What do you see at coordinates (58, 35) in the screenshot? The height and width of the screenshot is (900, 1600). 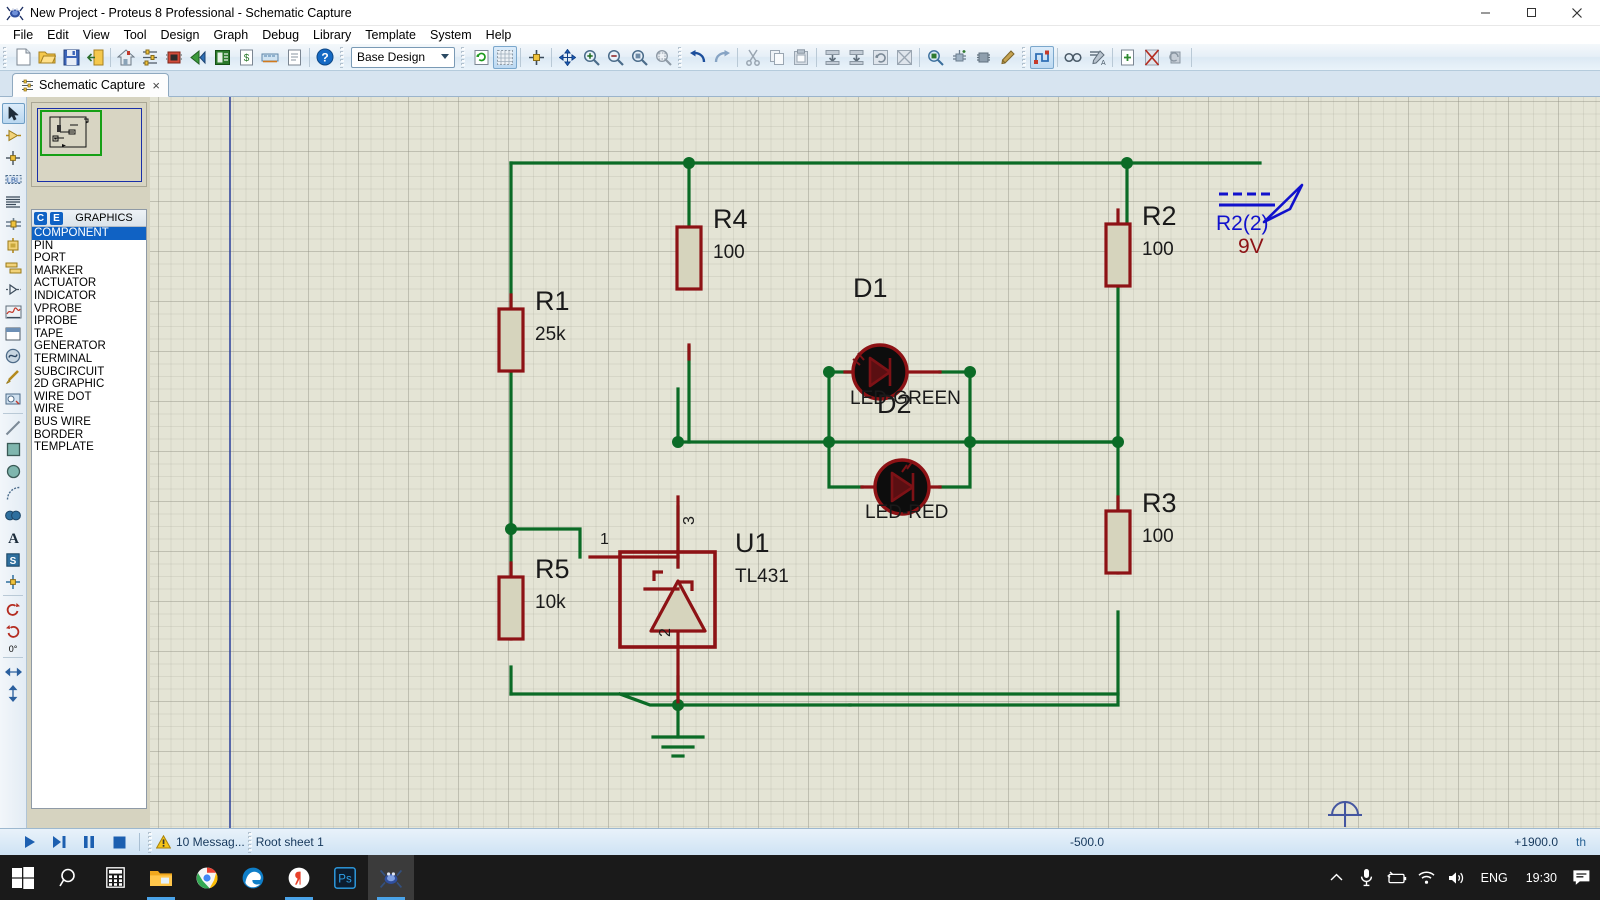 I see `menu-edit: Edit` at bounding box center [58, 35].